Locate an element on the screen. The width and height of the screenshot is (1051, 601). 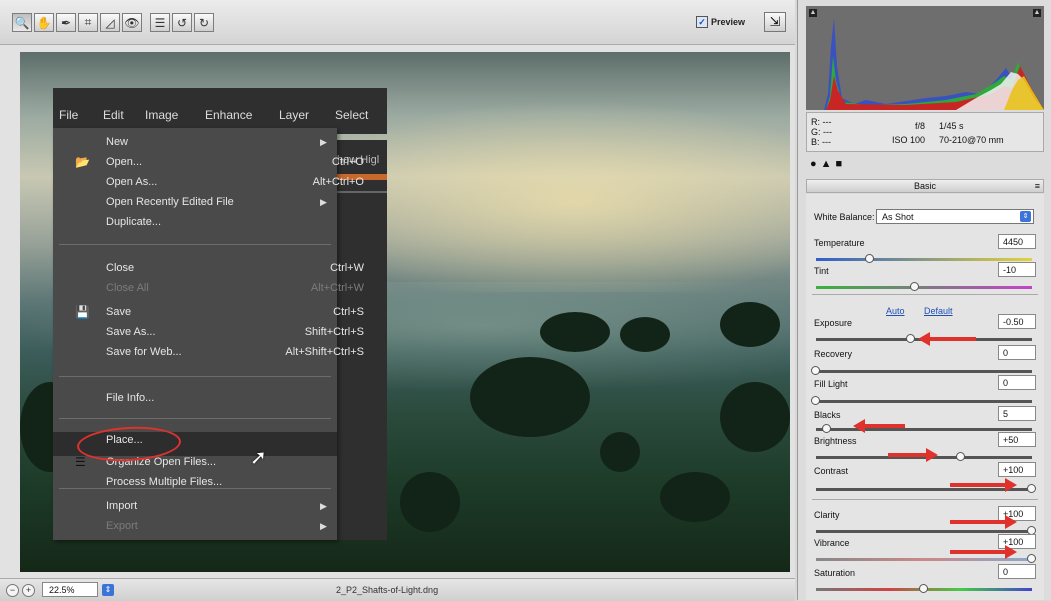
fullscreen-button: ⇲ is located at coordinates (775, 22).